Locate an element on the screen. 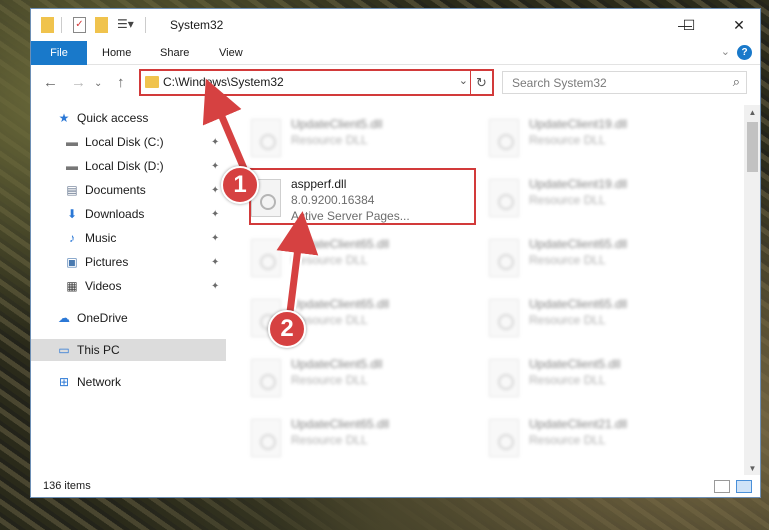 The image size is (769, 530). annotation-arrows is located at coordinates (260, 198).